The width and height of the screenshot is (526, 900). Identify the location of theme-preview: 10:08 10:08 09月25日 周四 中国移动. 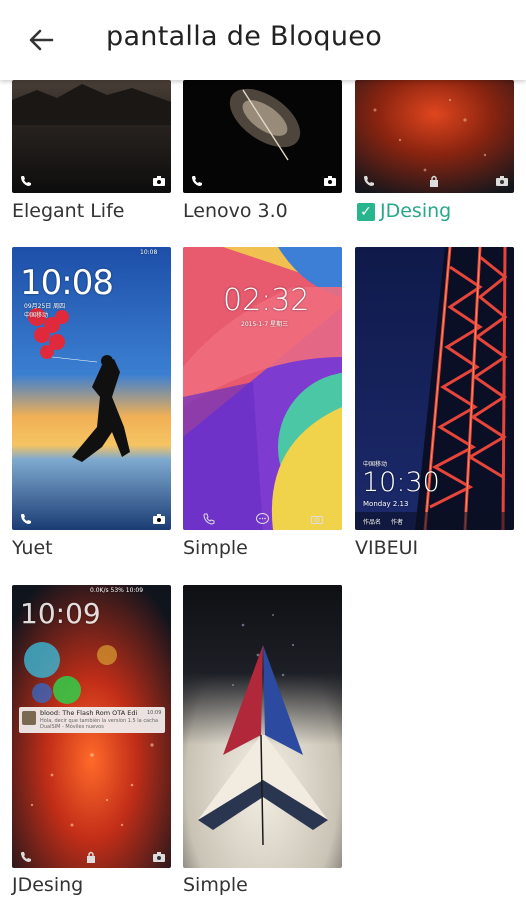
(91, 388).